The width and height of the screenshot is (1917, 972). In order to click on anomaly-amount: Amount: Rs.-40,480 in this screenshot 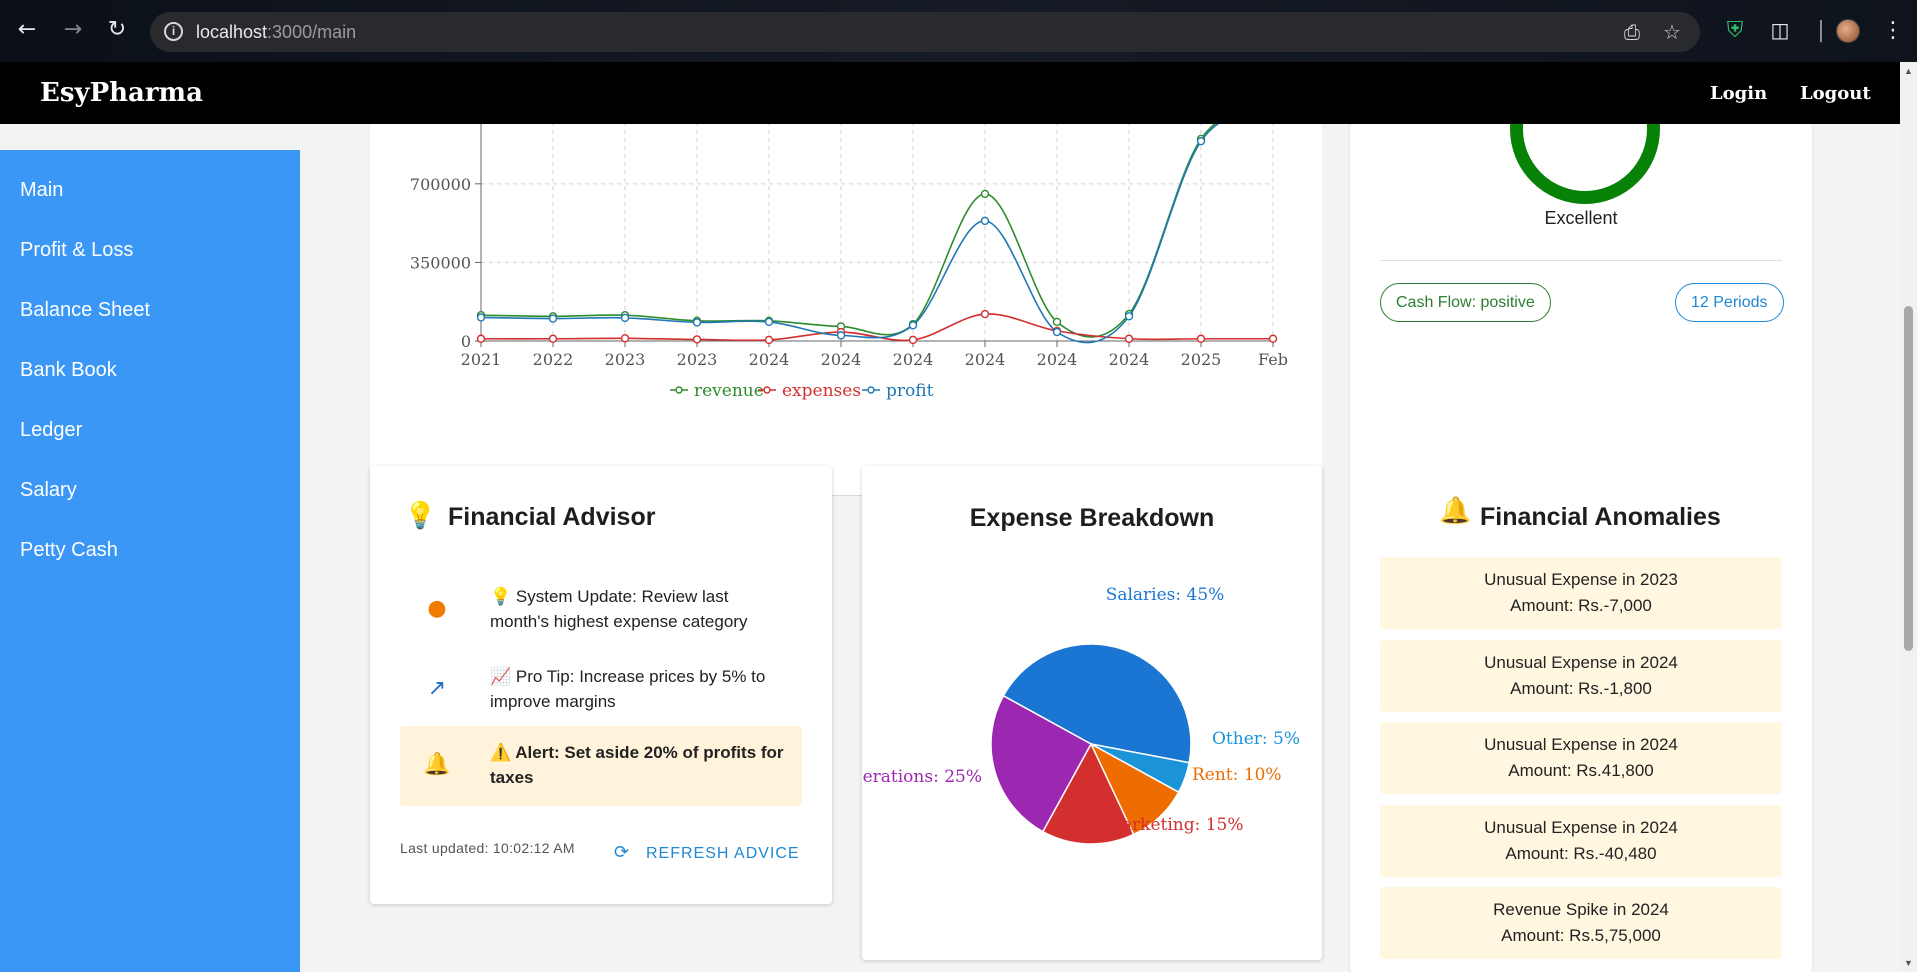, I will do `click(1581, 853)`.